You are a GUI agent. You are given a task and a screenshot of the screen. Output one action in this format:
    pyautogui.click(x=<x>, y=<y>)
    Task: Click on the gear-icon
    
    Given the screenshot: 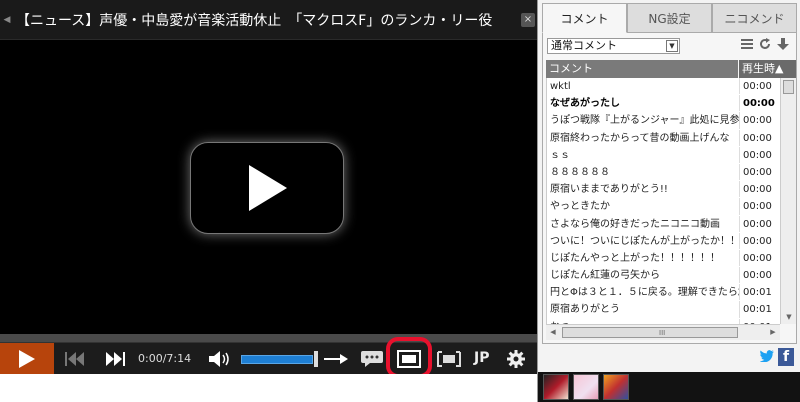 What is the action you would take?
    pyautogui.click(x=516, y=359)
    